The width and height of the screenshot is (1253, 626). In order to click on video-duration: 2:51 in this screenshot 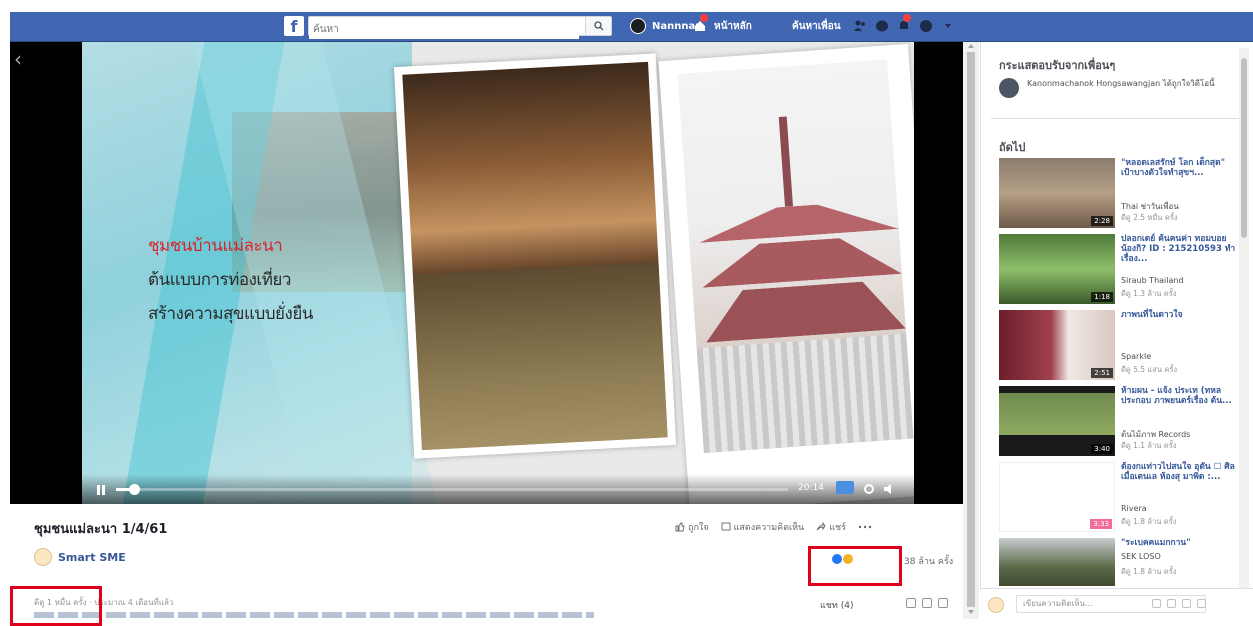, I will do `click(1102, 373)`.